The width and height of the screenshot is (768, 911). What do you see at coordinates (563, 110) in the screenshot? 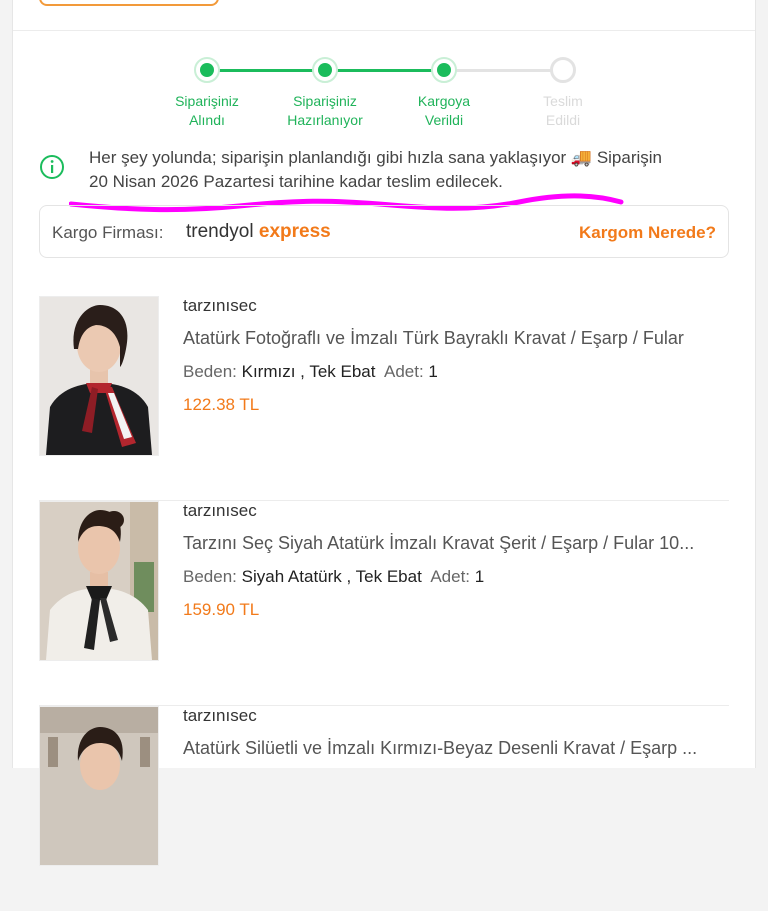
I see `step-delivered-label: Teslim Edildi` at bounding box center [563, 110].